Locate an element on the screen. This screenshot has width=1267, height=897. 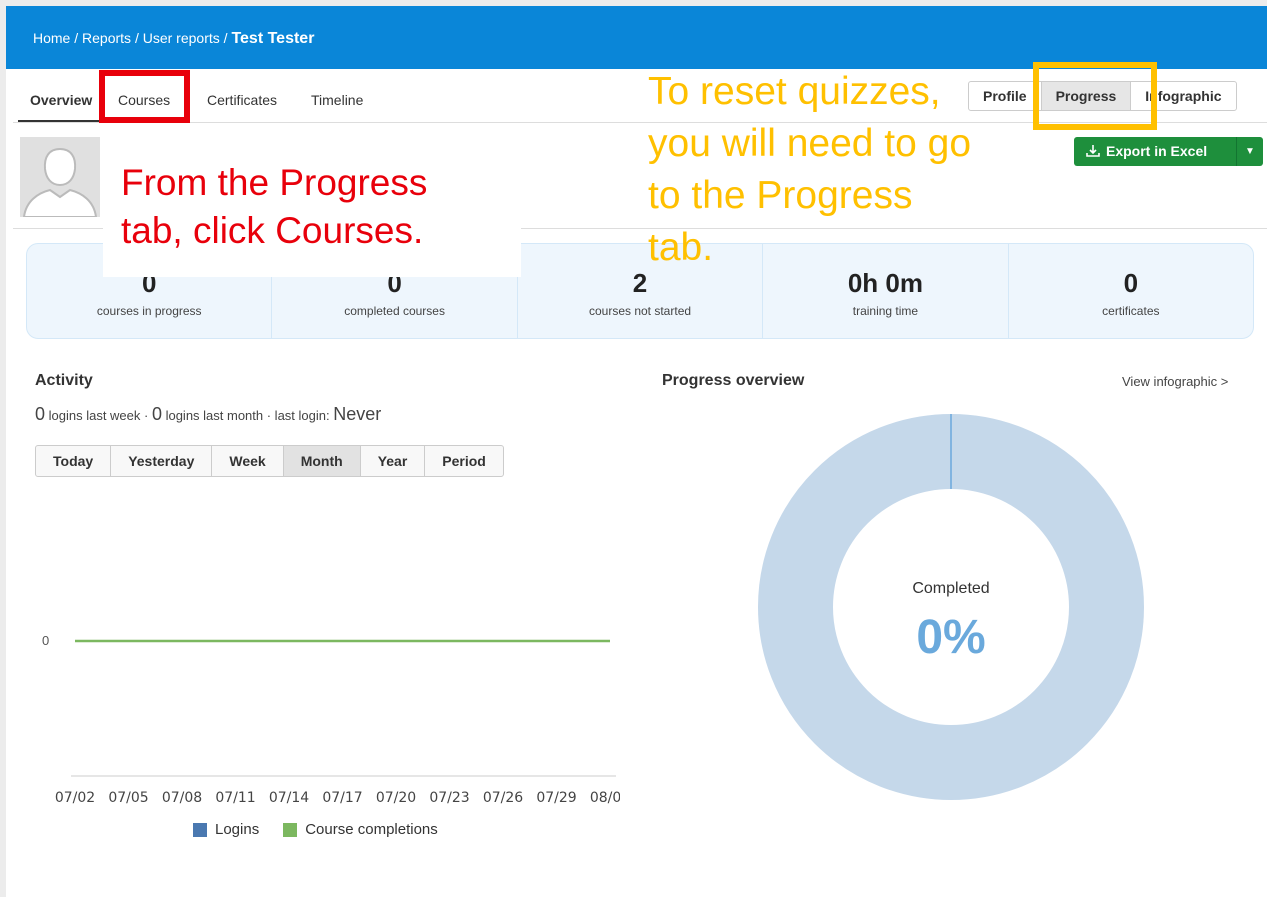
y-tick-label: 0 is located at coordinates (45, 640).